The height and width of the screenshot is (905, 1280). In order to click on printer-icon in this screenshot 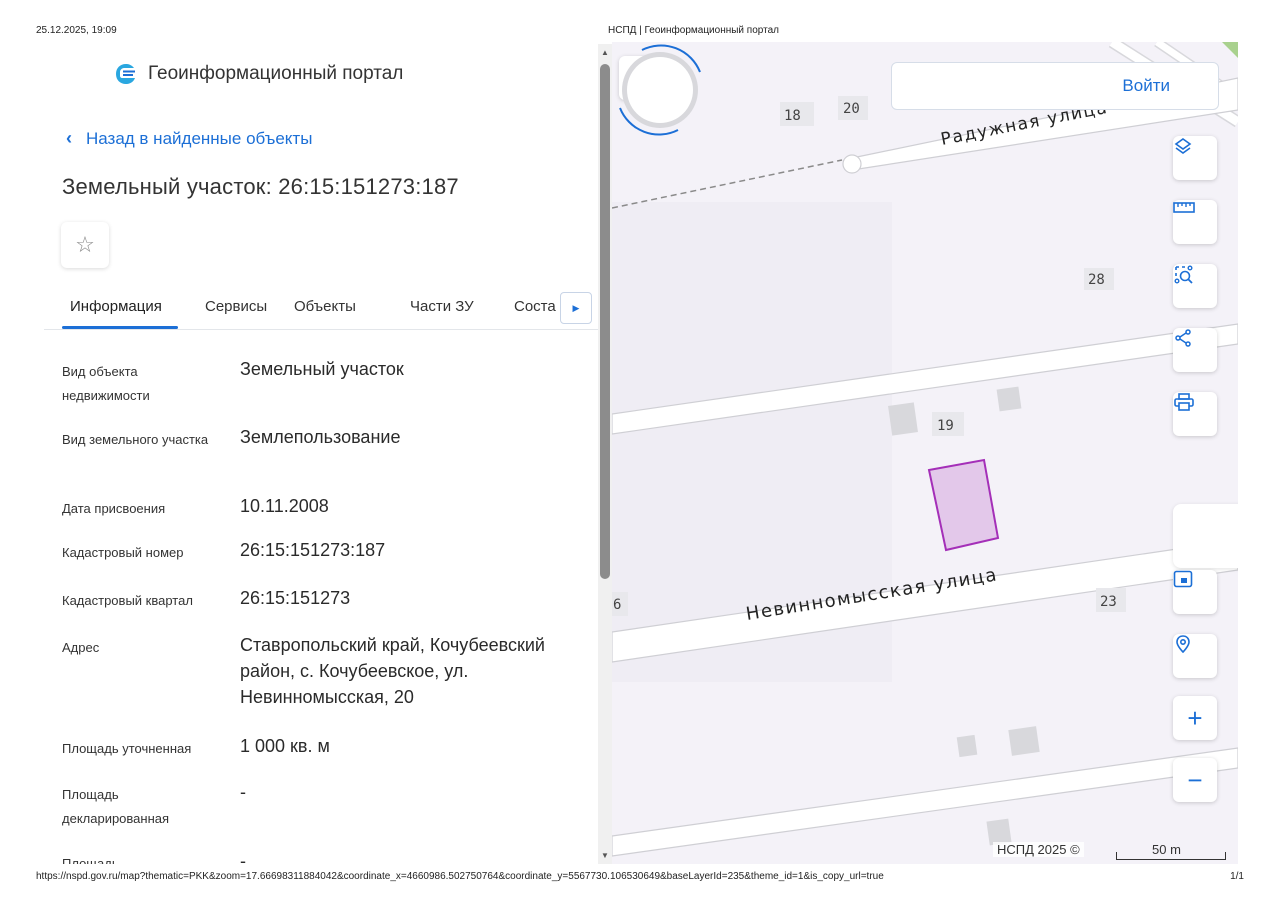, I will do `click(1184, 402)`.